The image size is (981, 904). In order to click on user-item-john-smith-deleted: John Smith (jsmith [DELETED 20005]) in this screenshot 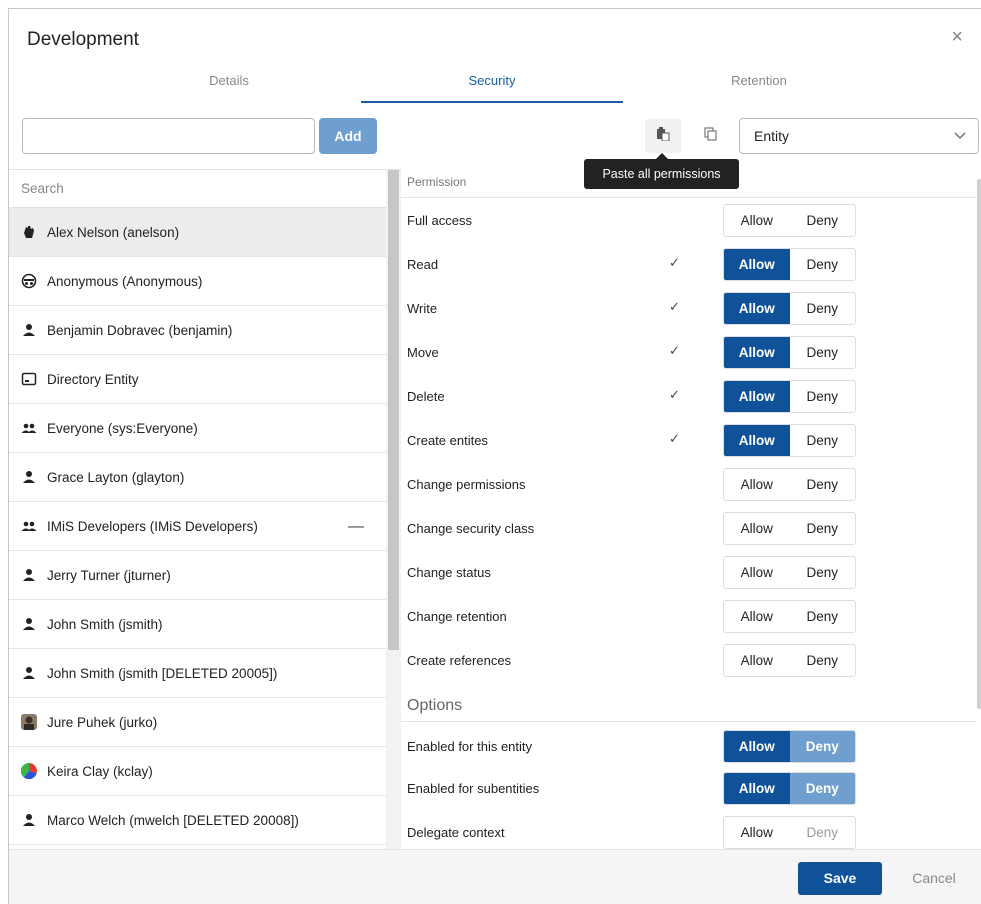, I will do `click(197, 673)`.